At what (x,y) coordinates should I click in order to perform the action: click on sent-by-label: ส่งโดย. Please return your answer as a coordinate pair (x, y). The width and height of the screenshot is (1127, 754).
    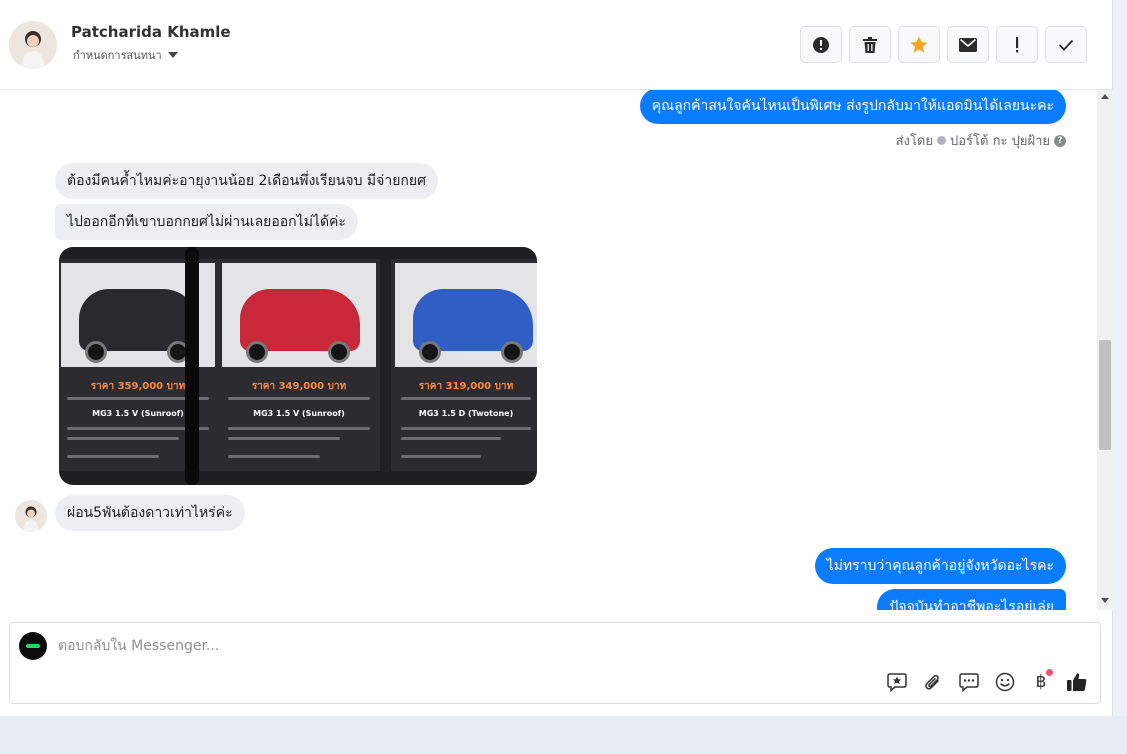
    Looking at the image, I should click on (914, 141).